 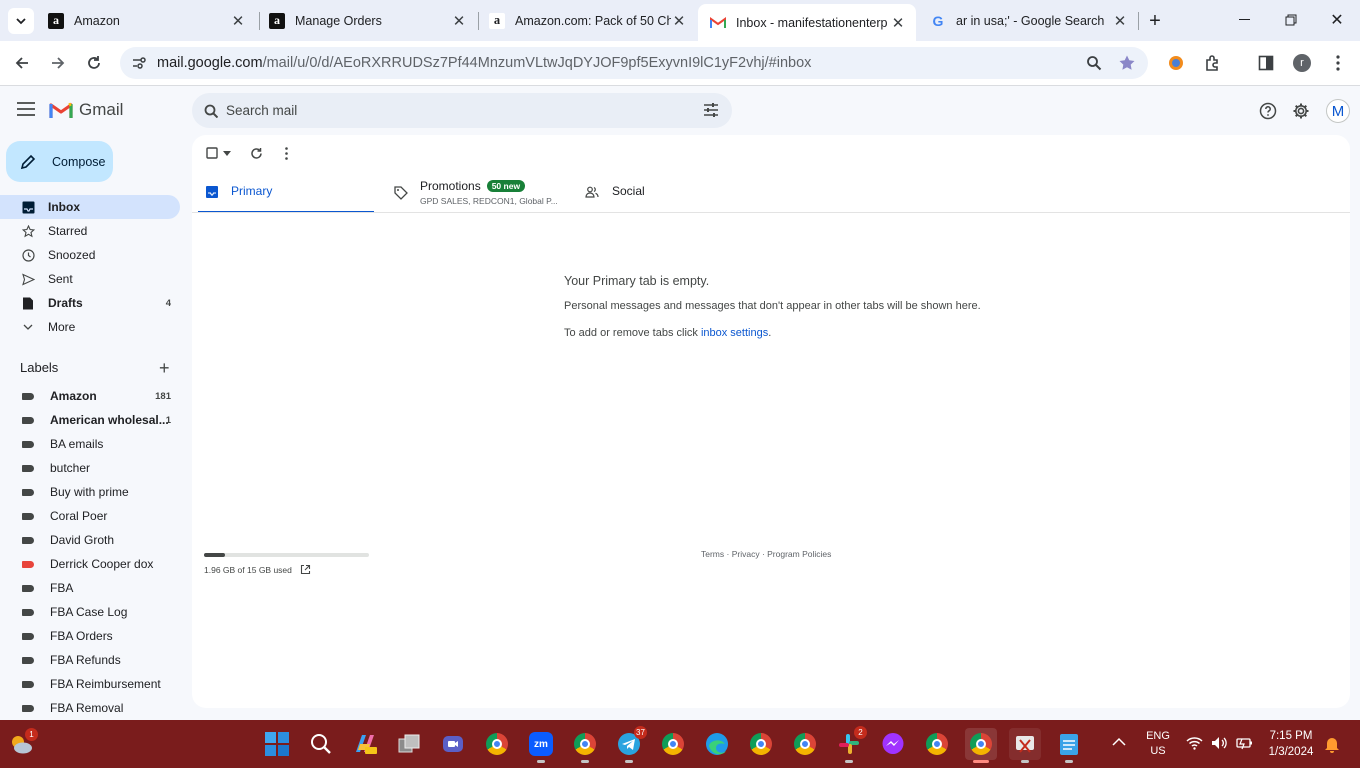 What do you see at coordinates (90, 468) in the screenshot?
I see `label-item: butcher` at bounding box center [90, 468].